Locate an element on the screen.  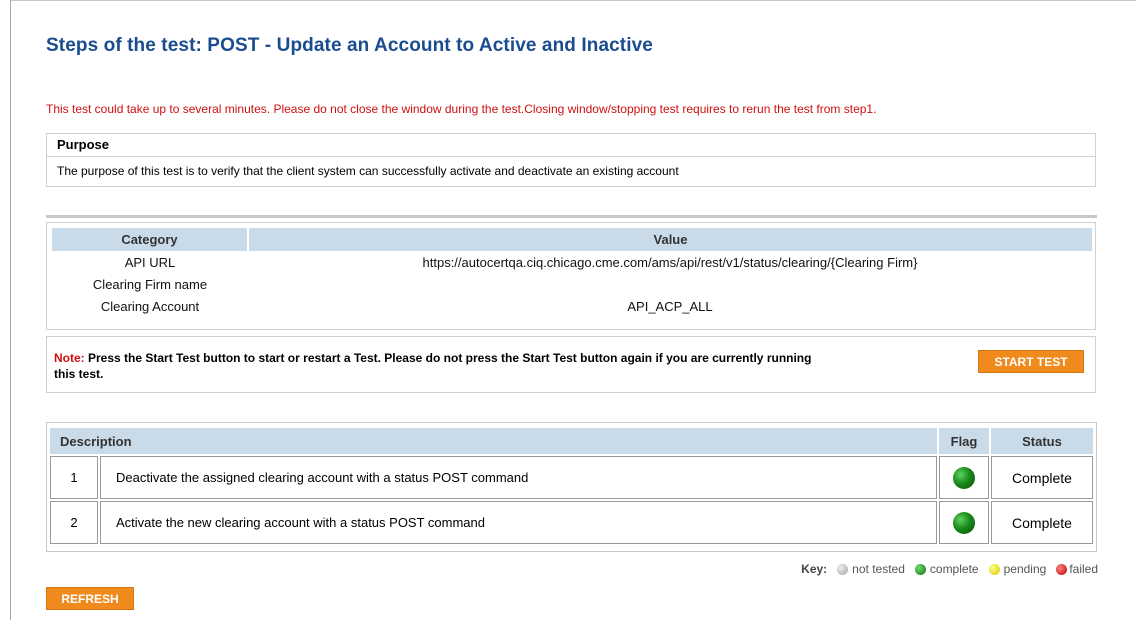
info-category: Clearing Account is located at coordinates (150, 306).